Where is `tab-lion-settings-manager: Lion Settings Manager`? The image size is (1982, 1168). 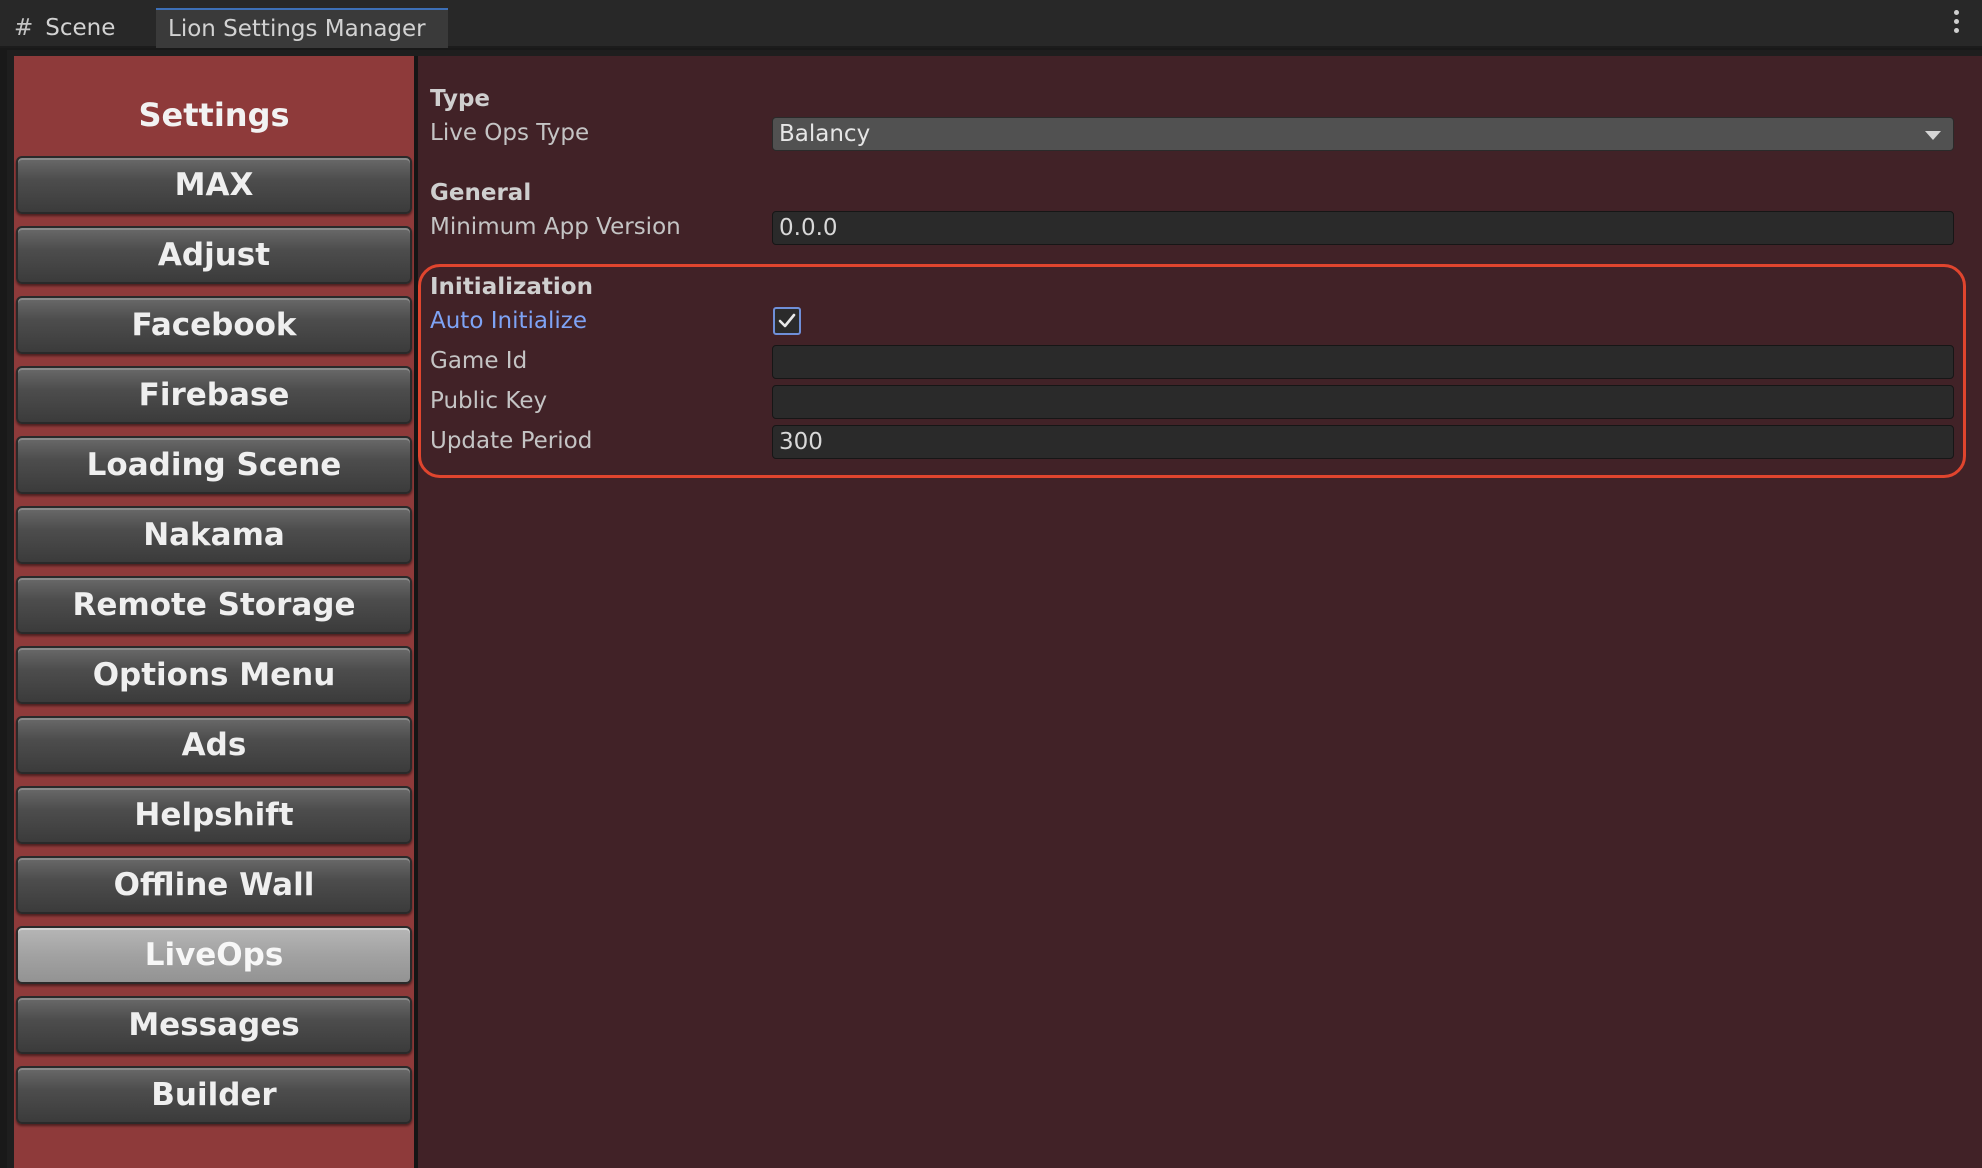
tab-lion-settings-manager: Lion Settings Manager is located at coordinates (302, 28).